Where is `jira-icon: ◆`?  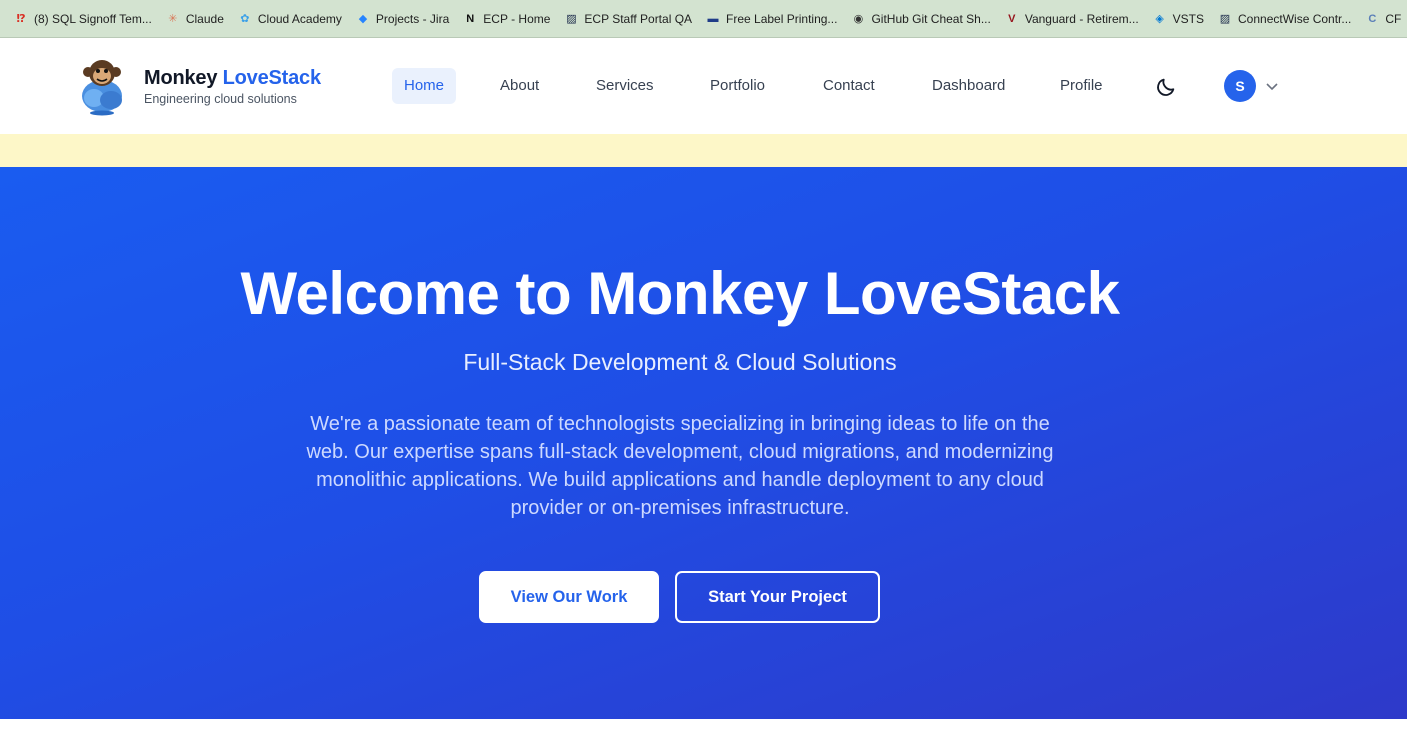
jira-icon: ◆ is located at coordinates (363, 19).